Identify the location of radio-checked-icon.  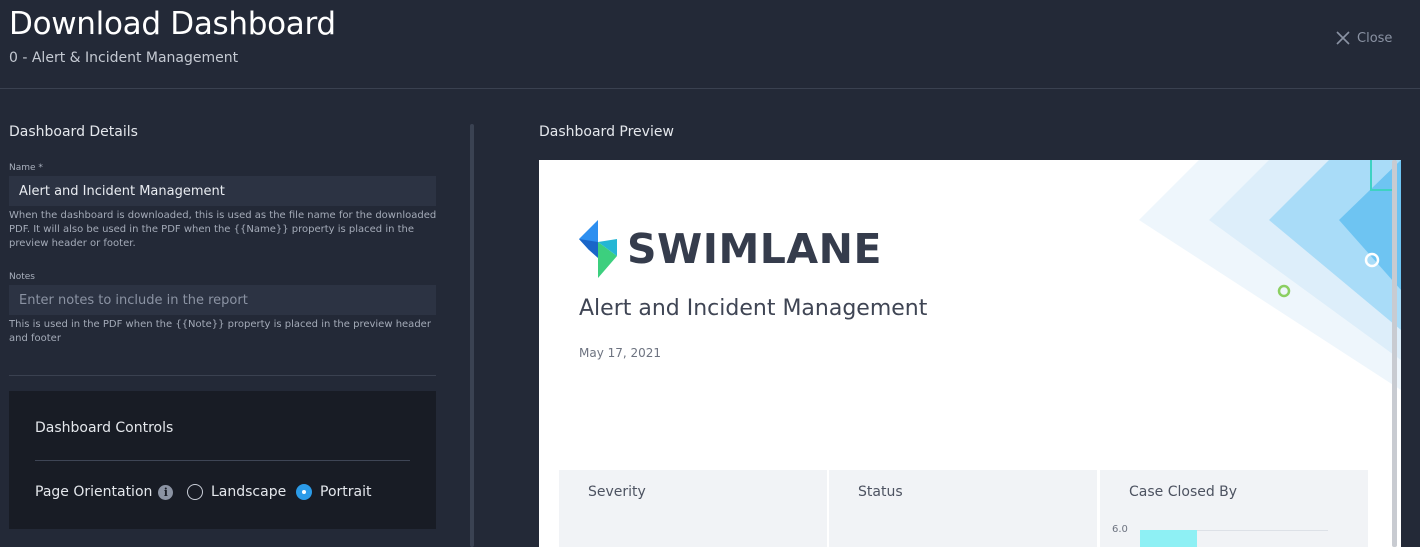
(304, 492).